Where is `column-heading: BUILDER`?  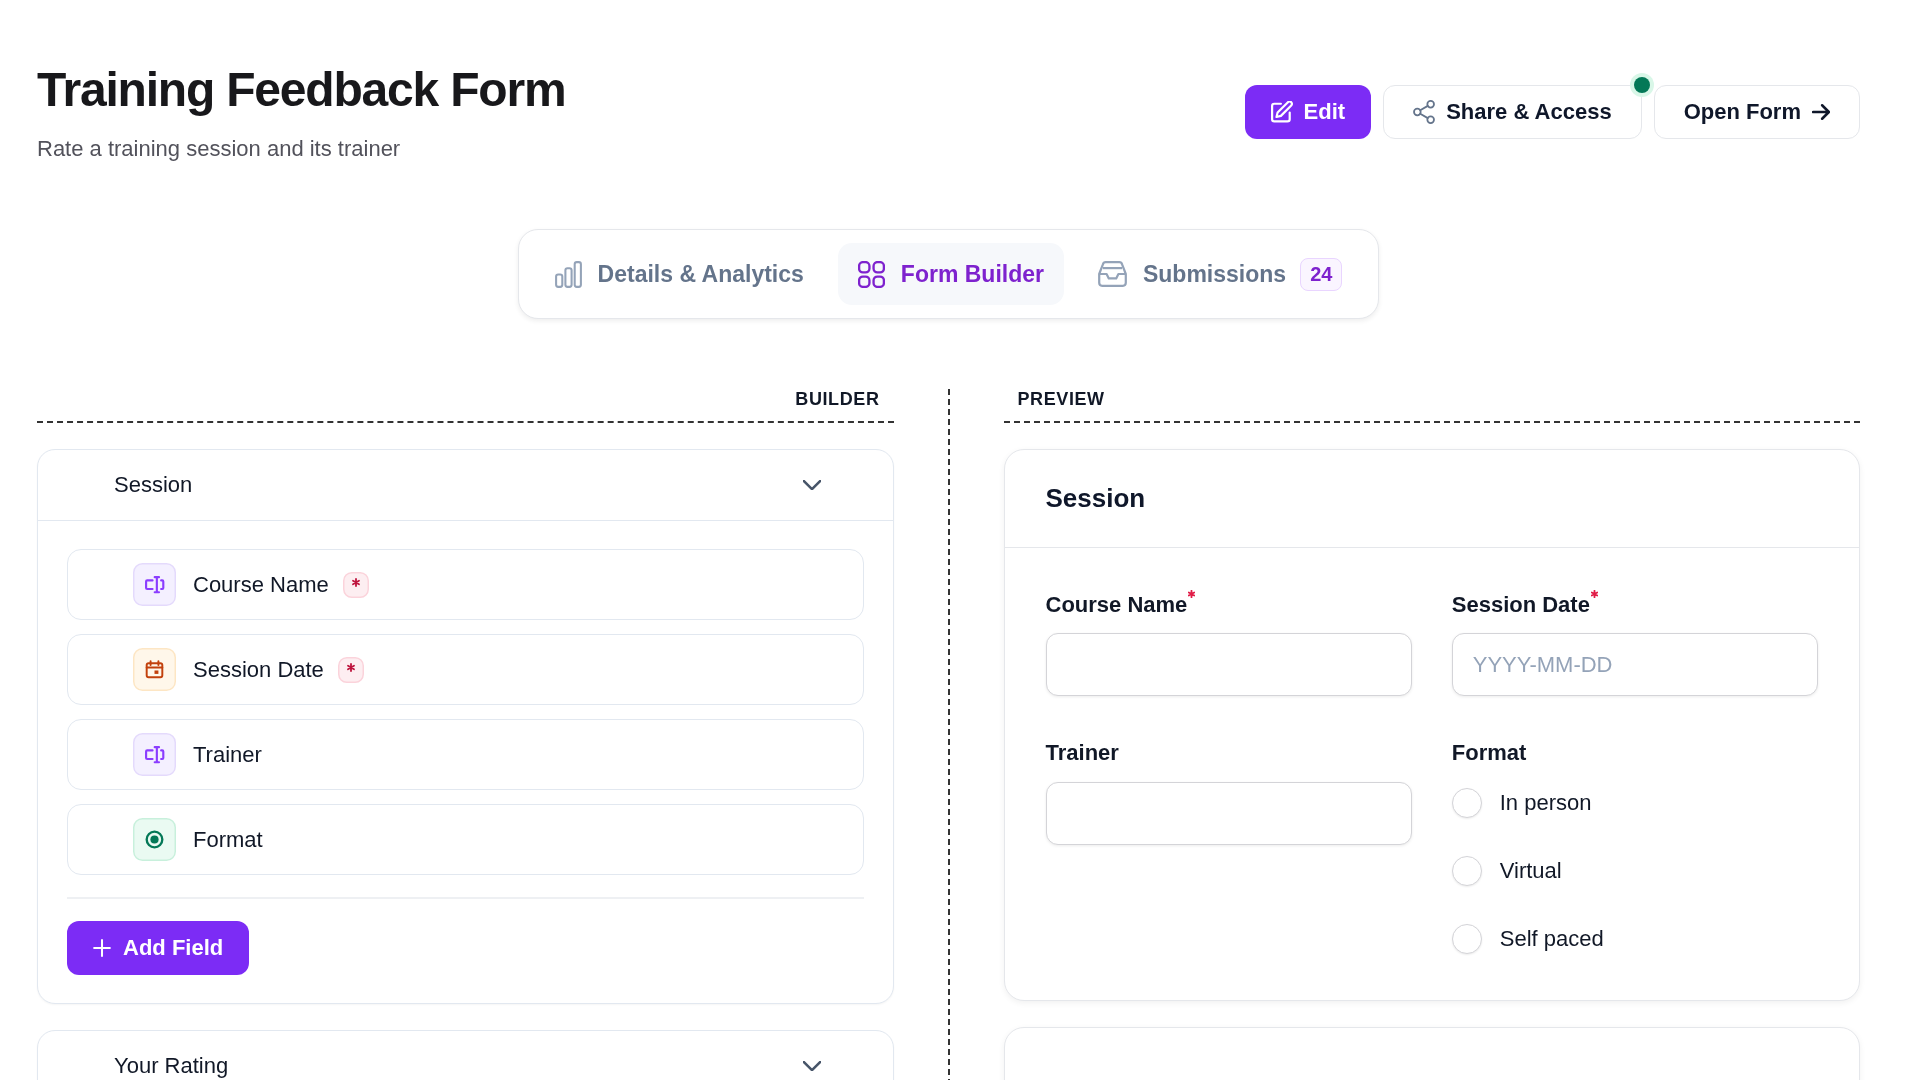 column-heading: BUILDER is located at coordinates (837, 400).